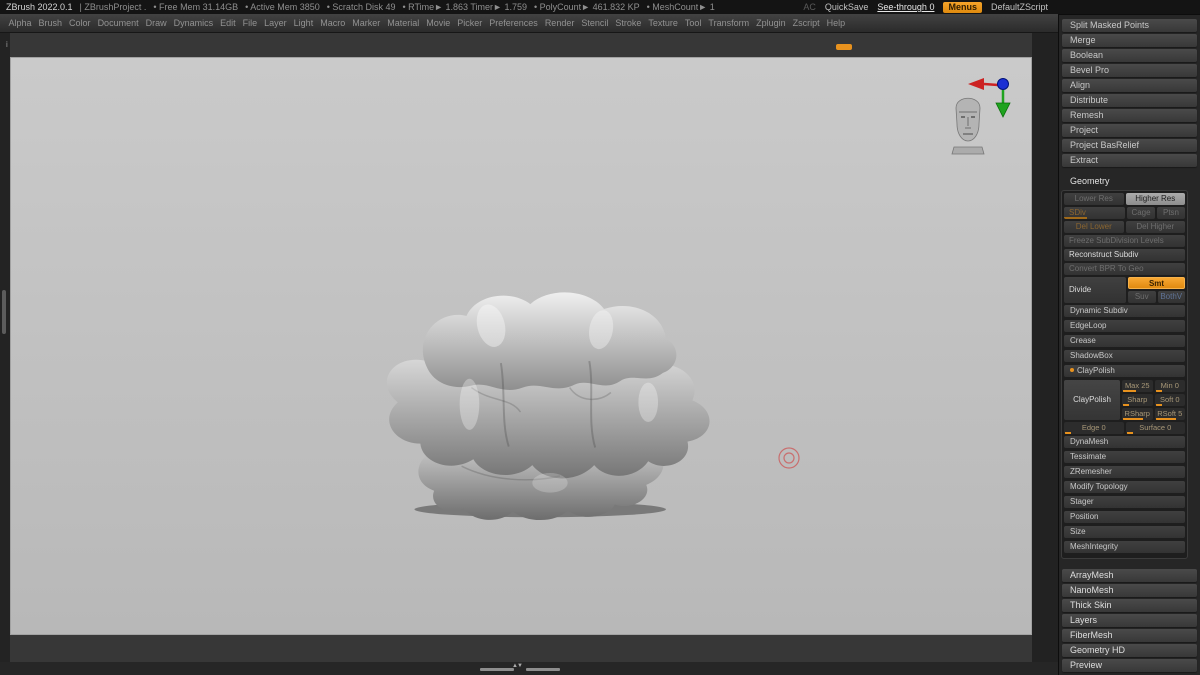 The height and width of the screenshot is (675, 1200). What do you see at coordinates (1129, 665) in the screenshot?
I see `panel-item-preview: Preview` at bounding box center [1129, 665].